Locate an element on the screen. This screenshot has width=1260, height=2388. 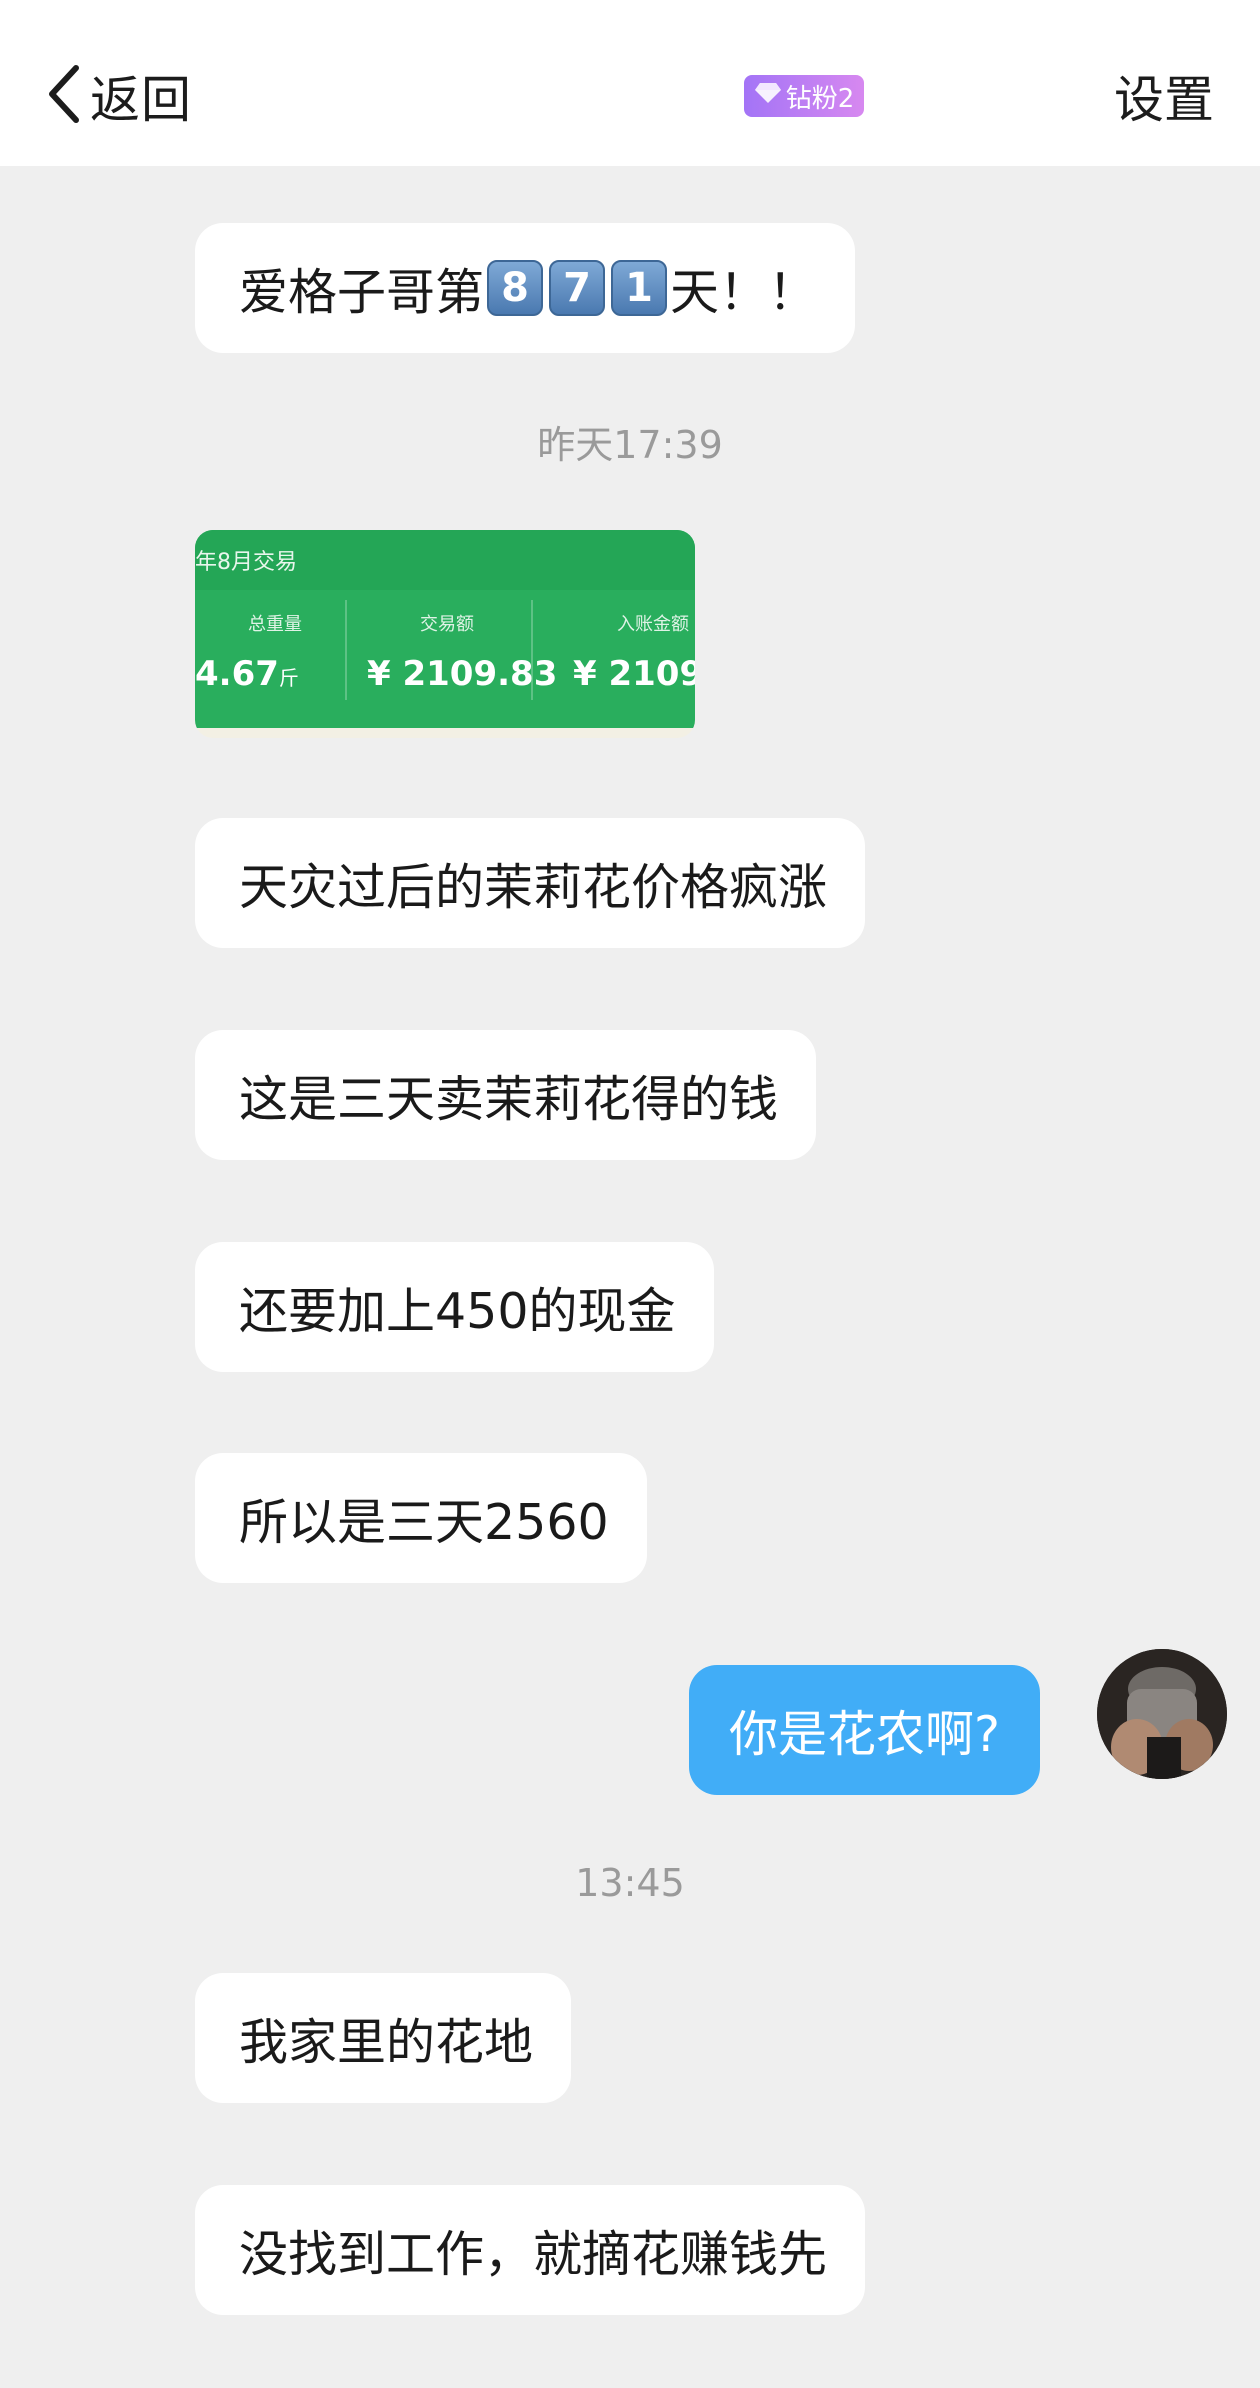
outgoing-message-bubble: 你是花农啊? is located at coordinates (865, 1730).